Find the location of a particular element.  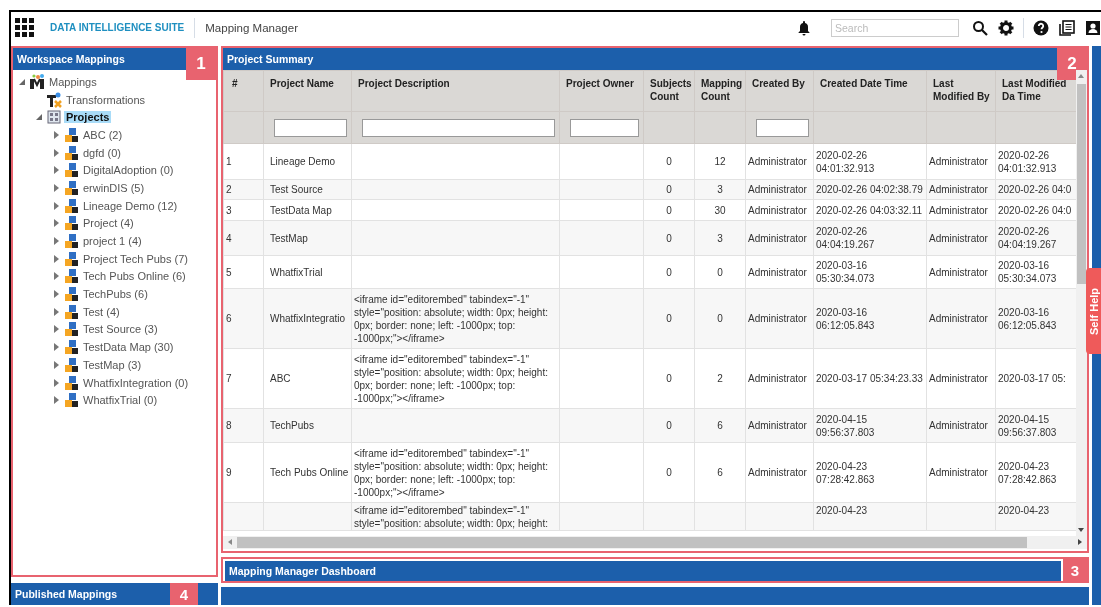

tree-item: erwinDIS (5) is located at coordinates (114, 187).